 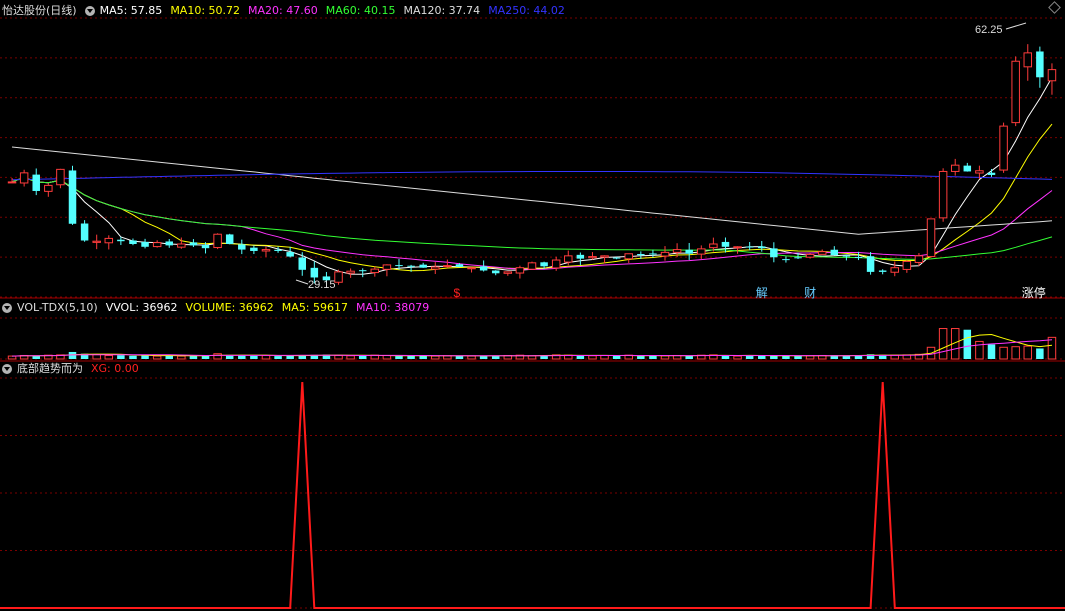 What do you see at coordinates (50, 369) in the screenshot?
I see `indicator-title: 底部趋势而为` at bounding box center [50, 369].